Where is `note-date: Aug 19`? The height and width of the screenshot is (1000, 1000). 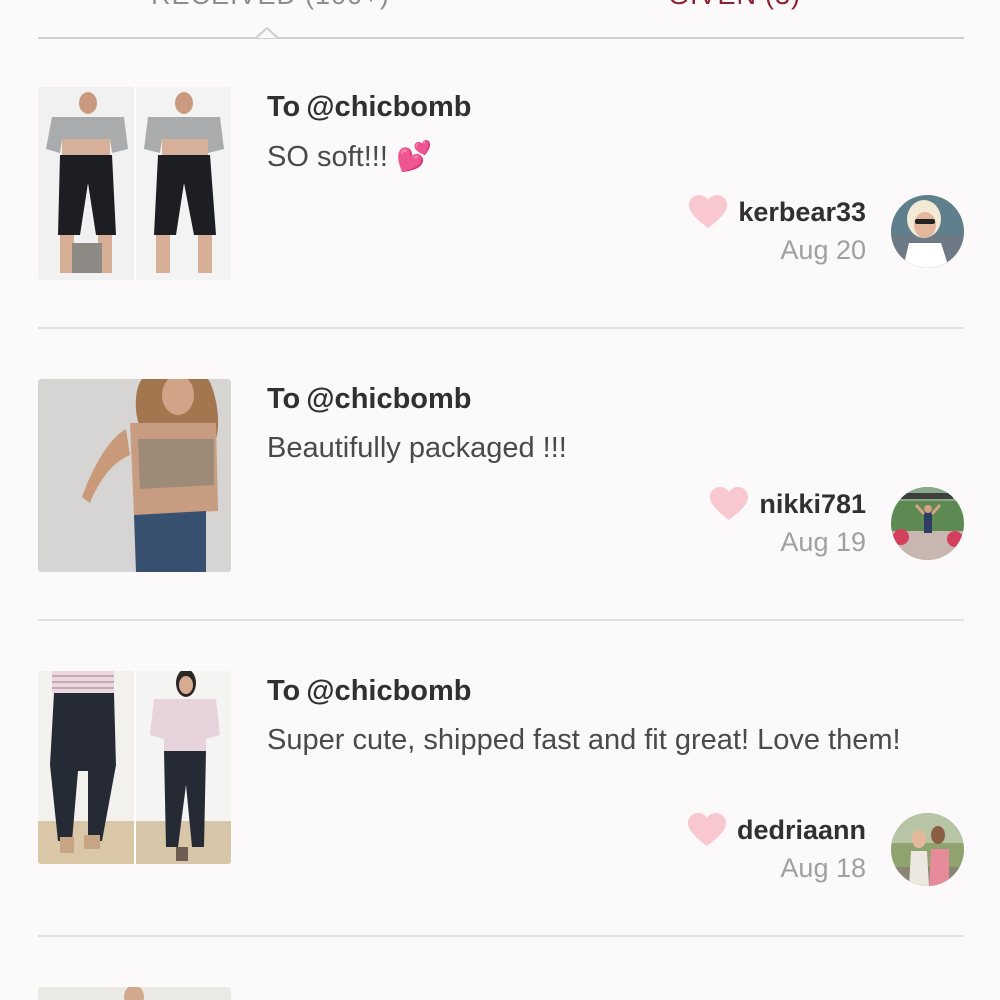 note-date: Aug 19 is located at coordinates (823, 542).